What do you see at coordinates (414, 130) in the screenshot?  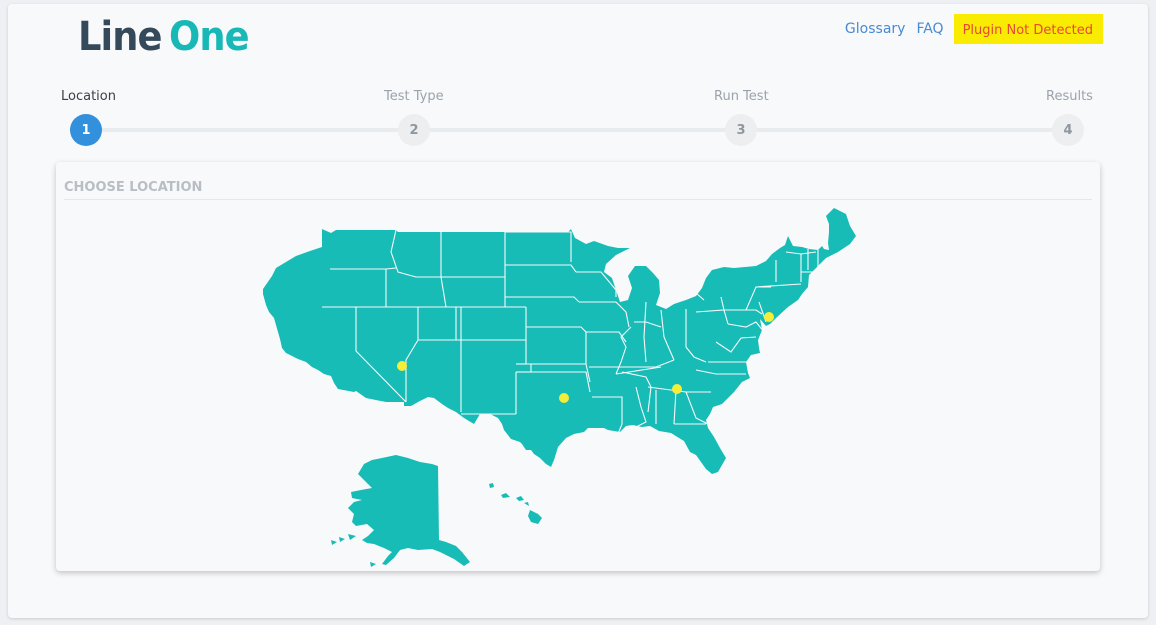 I see `step-number: 2` at bounding box center [414, 130].